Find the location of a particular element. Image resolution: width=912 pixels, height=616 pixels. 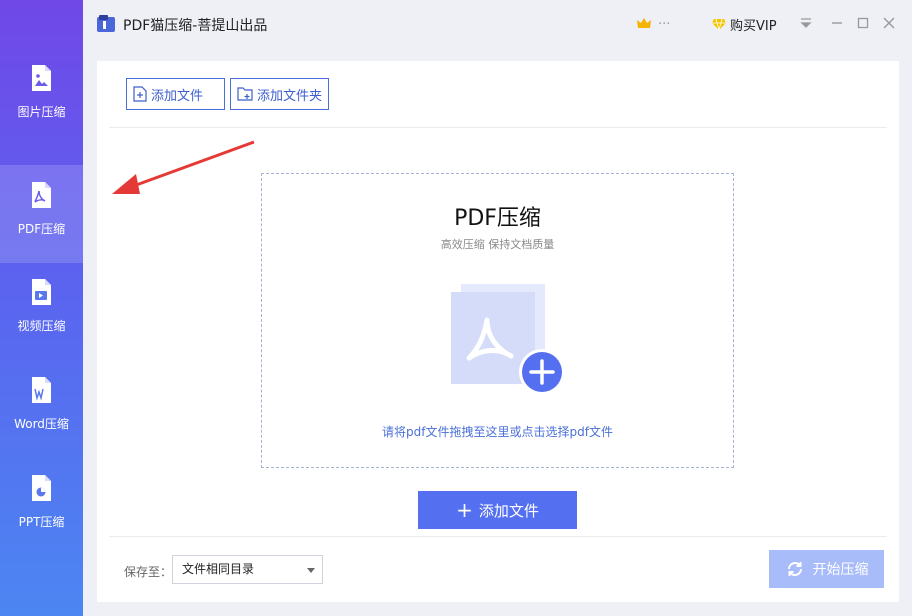

annotation-arrow is located at coordinates (183, 167).